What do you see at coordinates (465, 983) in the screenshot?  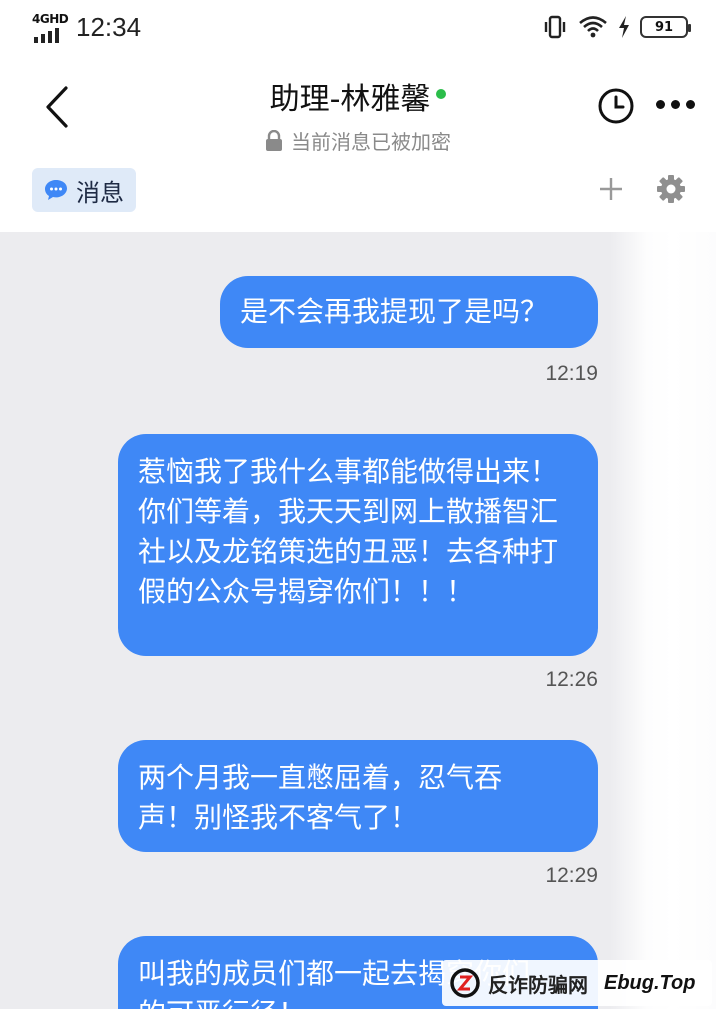 I see `site-logo-icon` at bounding box center [465, 983].